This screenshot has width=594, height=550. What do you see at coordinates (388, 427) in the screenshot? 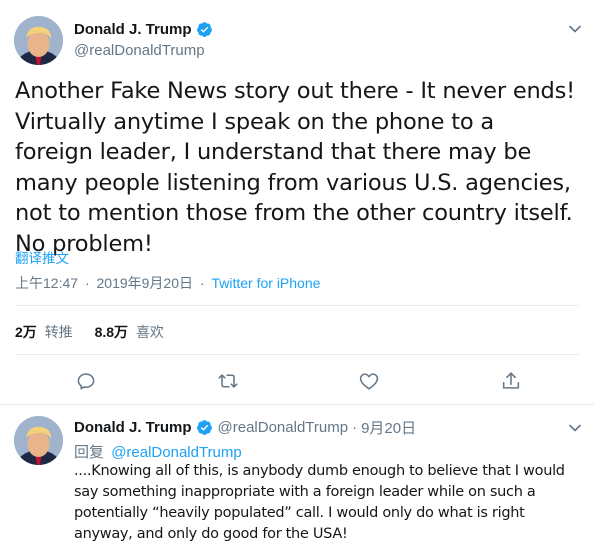
I see `tweet-date: 9月20日` at bounding box center [388, 427].